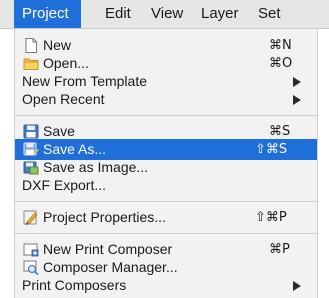 The width and height of the screenshot is (329, 298). What do you see at coordinates (74, 285) in the screenshot?
I see `menu-item-label: Print Composers` at bounding box center [74, 285].